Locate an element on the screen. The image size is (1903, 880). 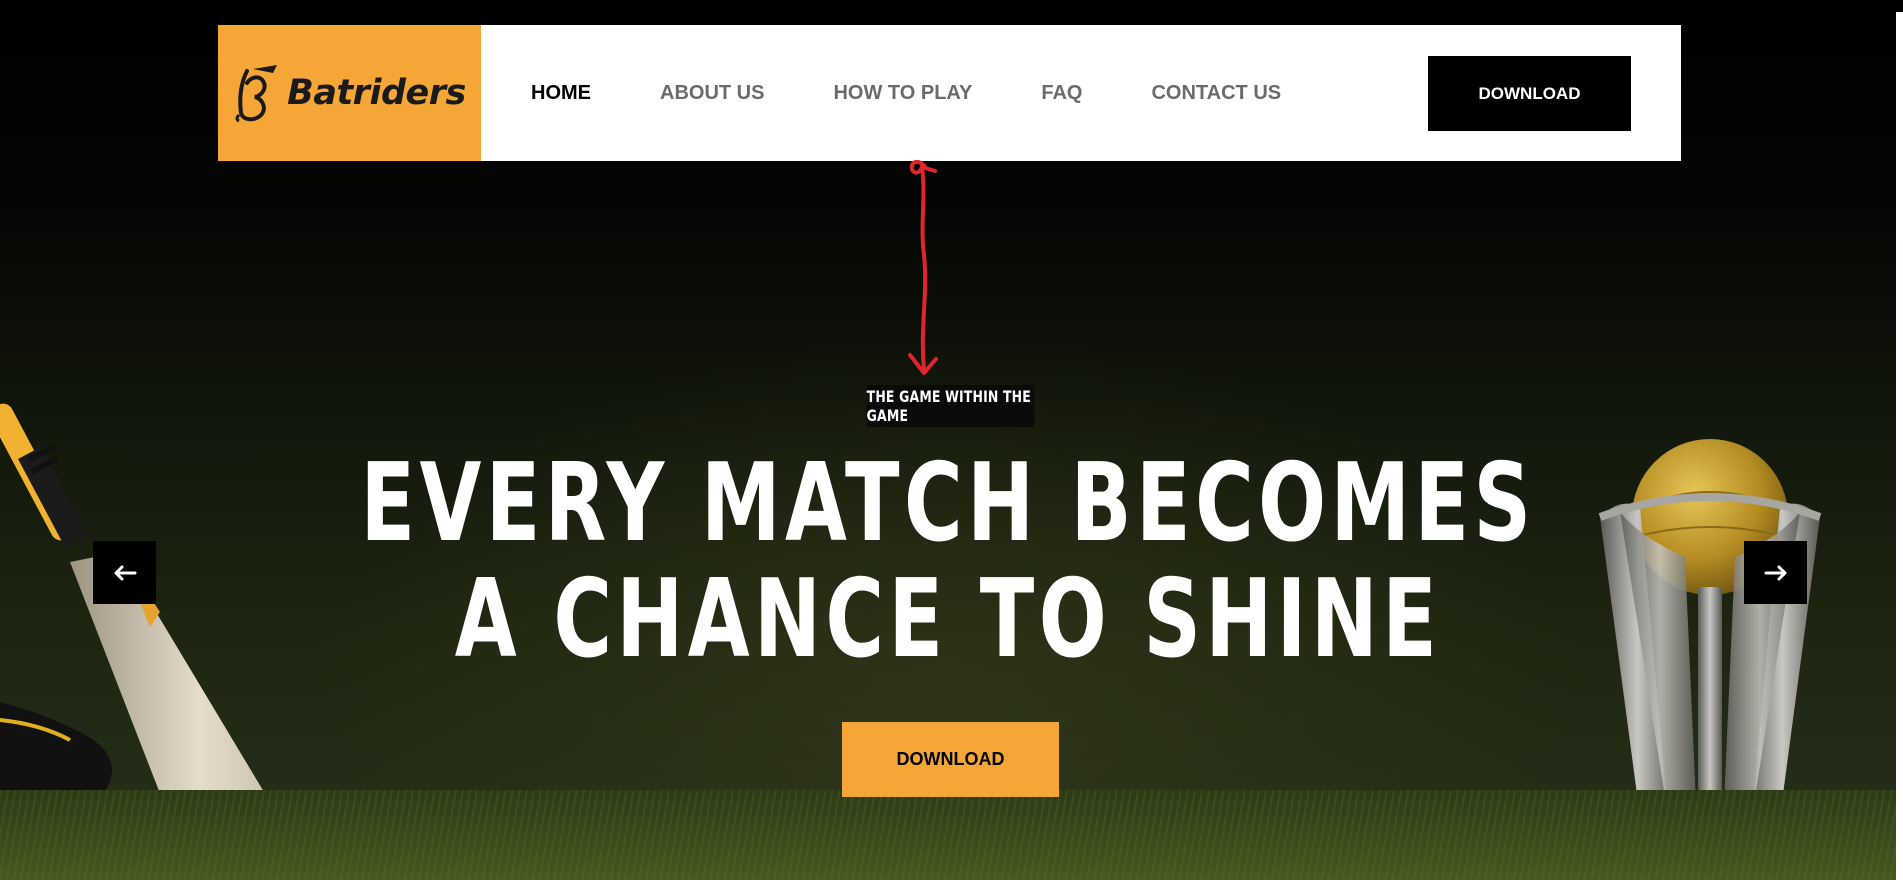
nav-item-faq: FAQ is located at coordinates (1061, 93).